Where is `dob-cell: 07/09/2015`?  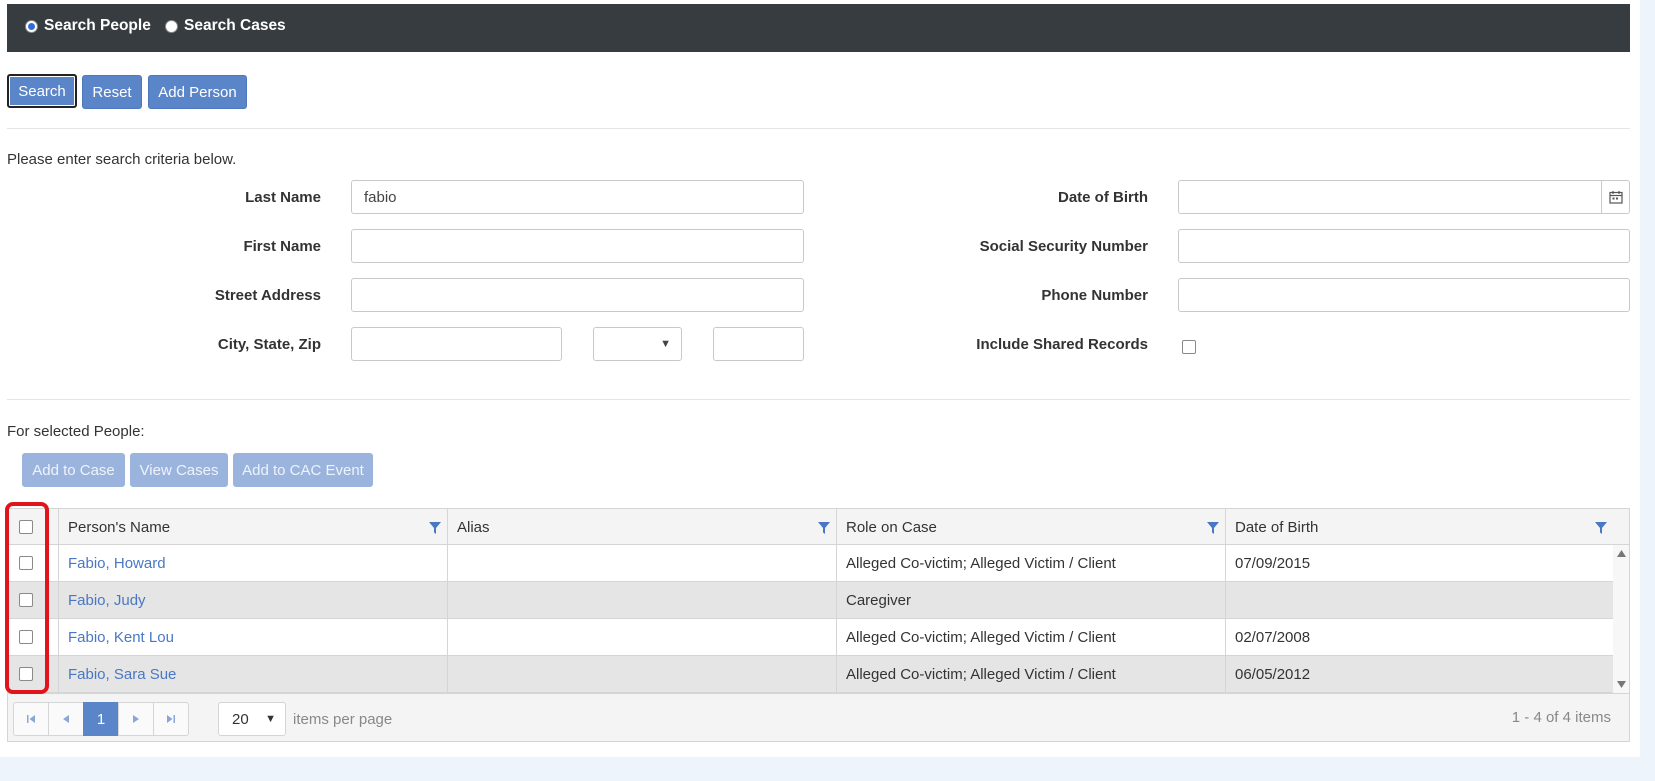 dob-cell: 07/09/2015 is located at coordinates (1419, 563).